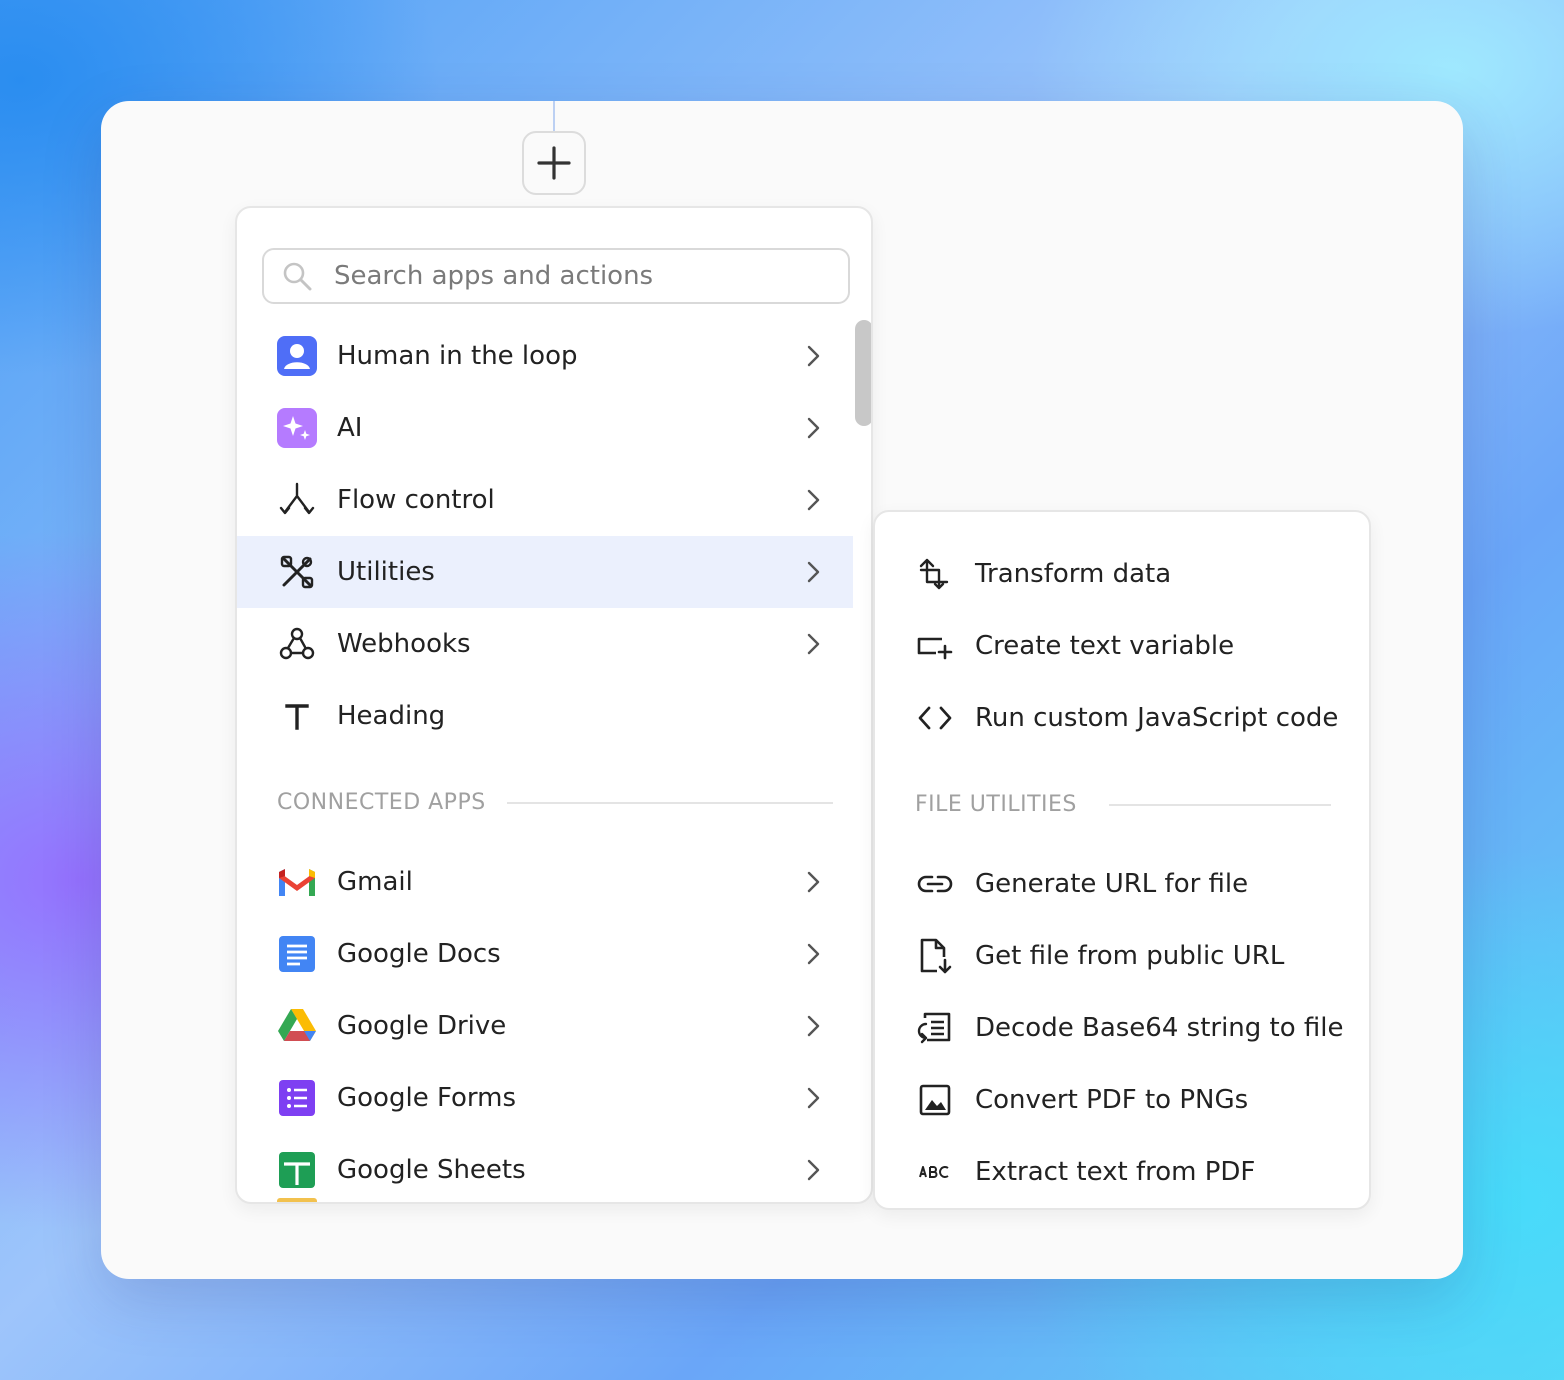  Describe the element at coordinates (545, 428) in the screenshot. I see `menu-item-ai: AI` at that location.